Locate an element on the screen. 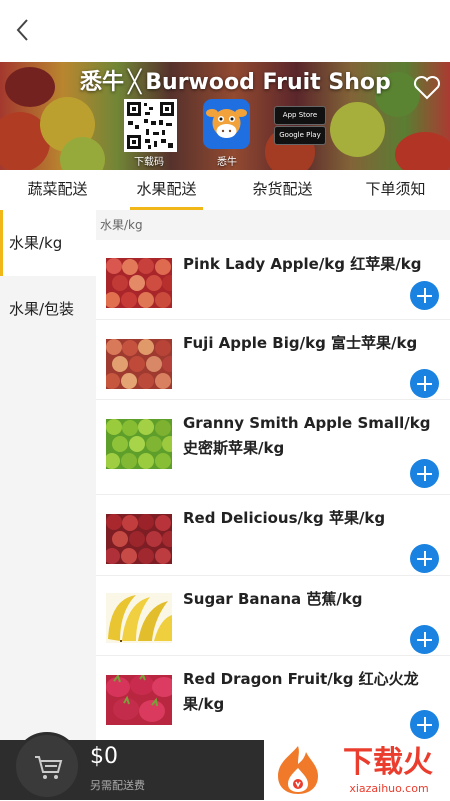 The height and width of the screenshot is (801, 450). watermark-text: 下载火 is located at coordinates (388, 762).